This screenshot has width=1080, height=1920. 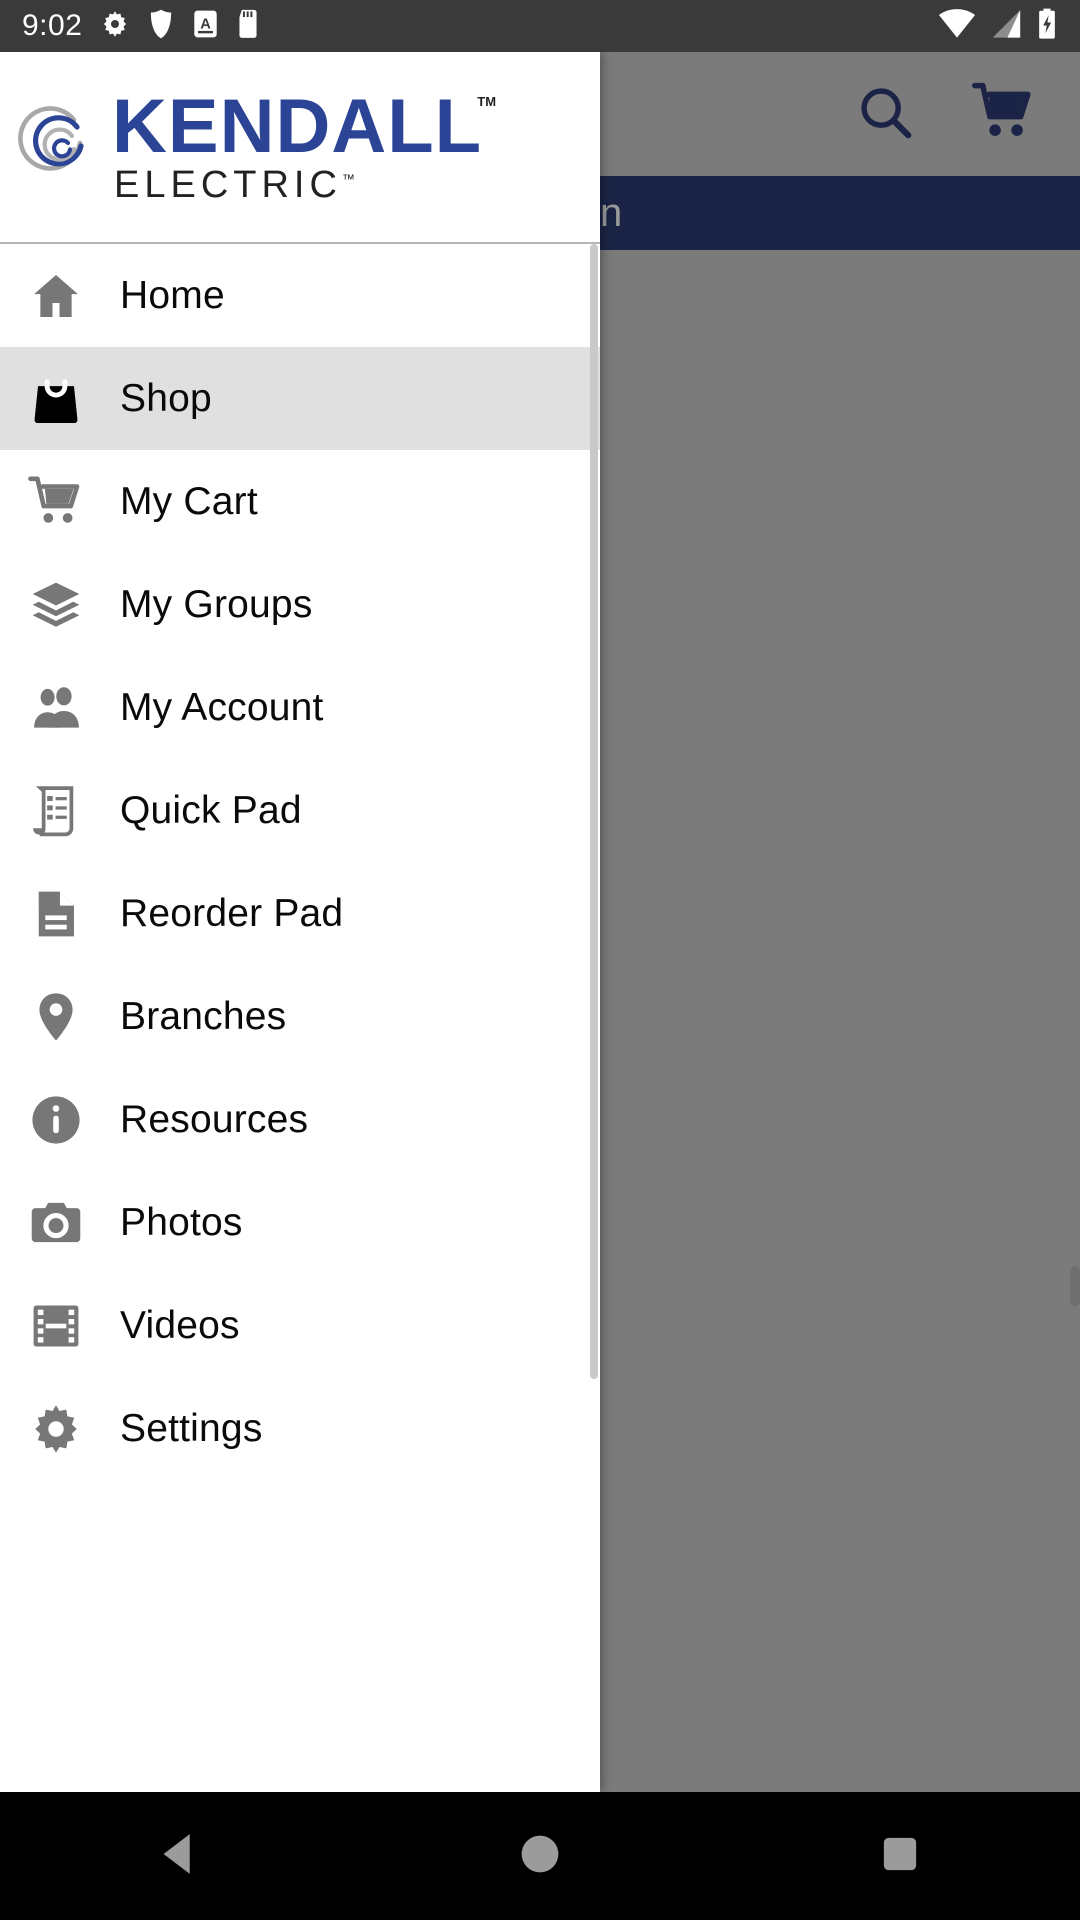 I want to click on sidebar-item-label: Videos, so click(x=180, y=1325).